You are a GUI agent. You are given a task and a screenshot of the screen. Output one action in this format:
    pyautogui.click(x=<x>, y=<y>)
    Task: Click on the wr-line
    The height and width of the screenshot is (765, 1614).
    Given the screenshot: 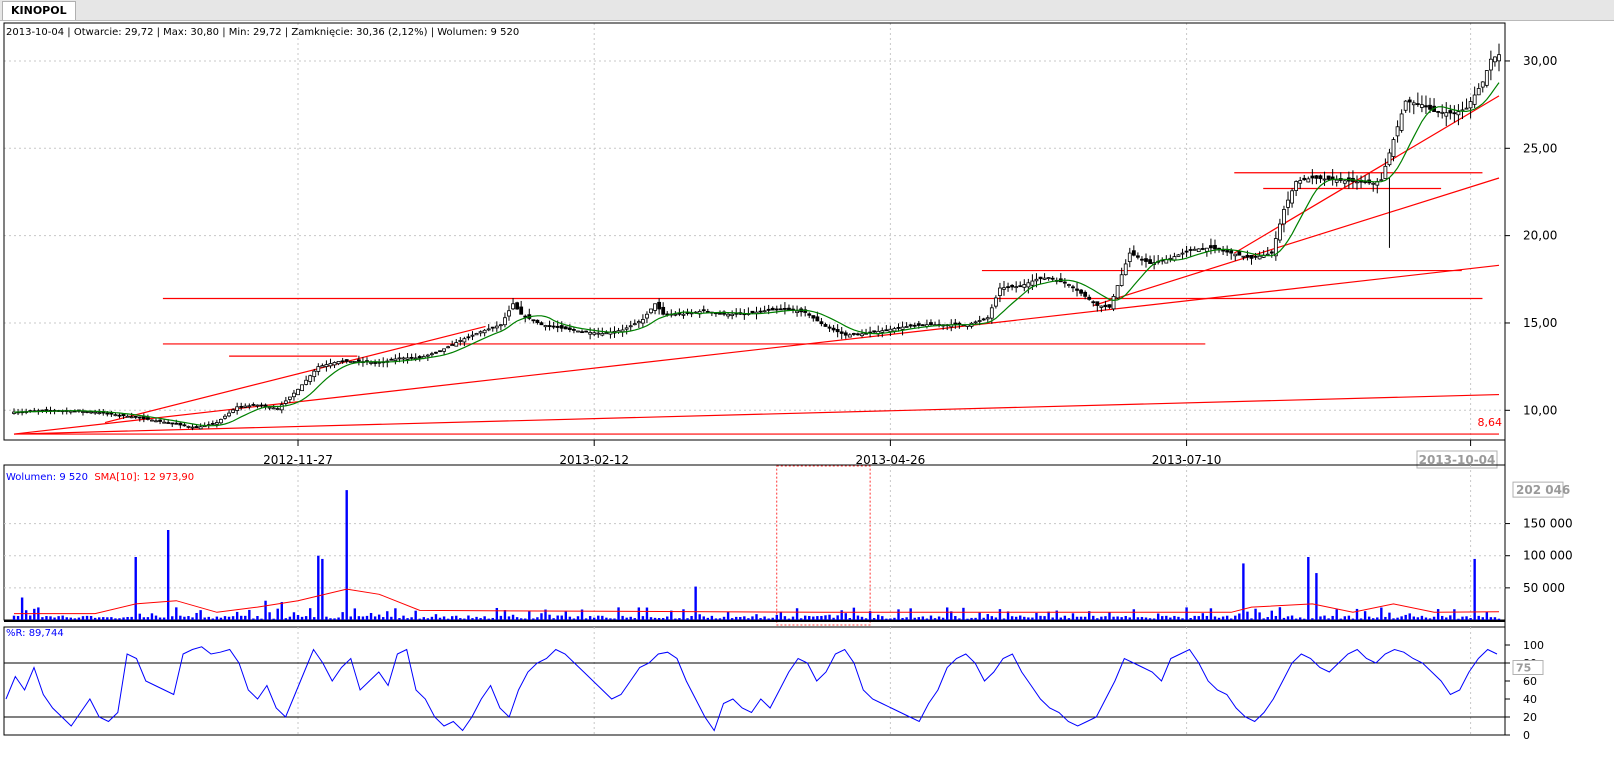 What is the action you would take?
    pyautogui.click(x=751, y=689)
    